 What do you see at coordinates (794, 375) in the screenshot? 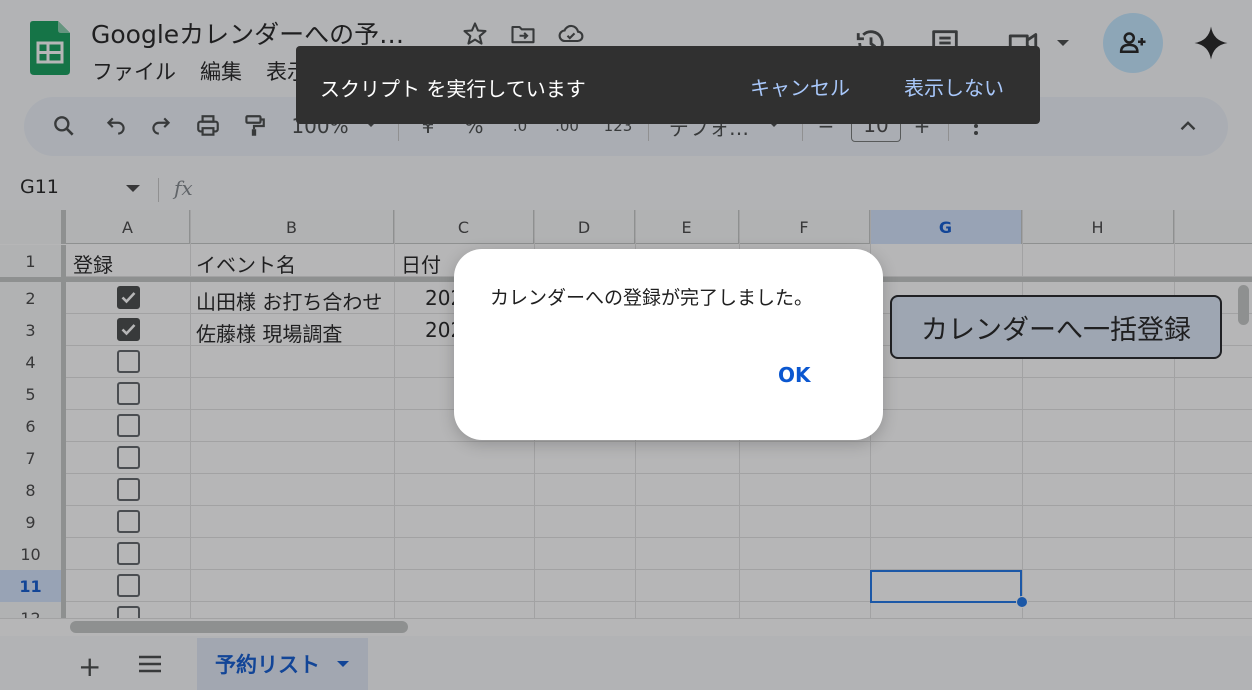
I see `ok-button: OK` at bounding box center [794, 375].